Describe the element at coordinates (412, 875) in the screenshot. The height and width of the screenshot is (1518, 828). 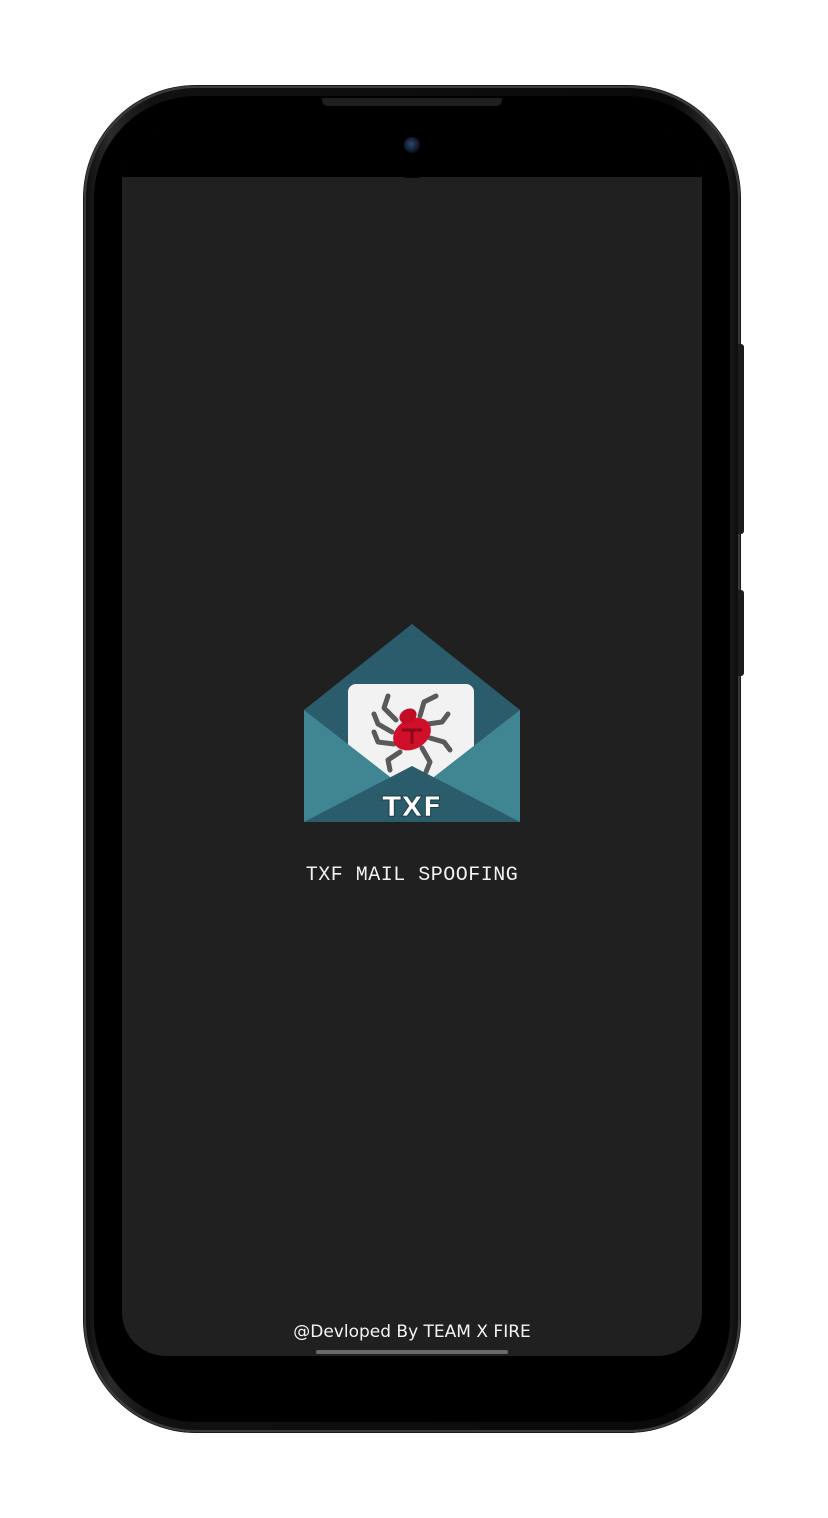
I see `app-title: TXF MAIL SPOOFING` at that location.